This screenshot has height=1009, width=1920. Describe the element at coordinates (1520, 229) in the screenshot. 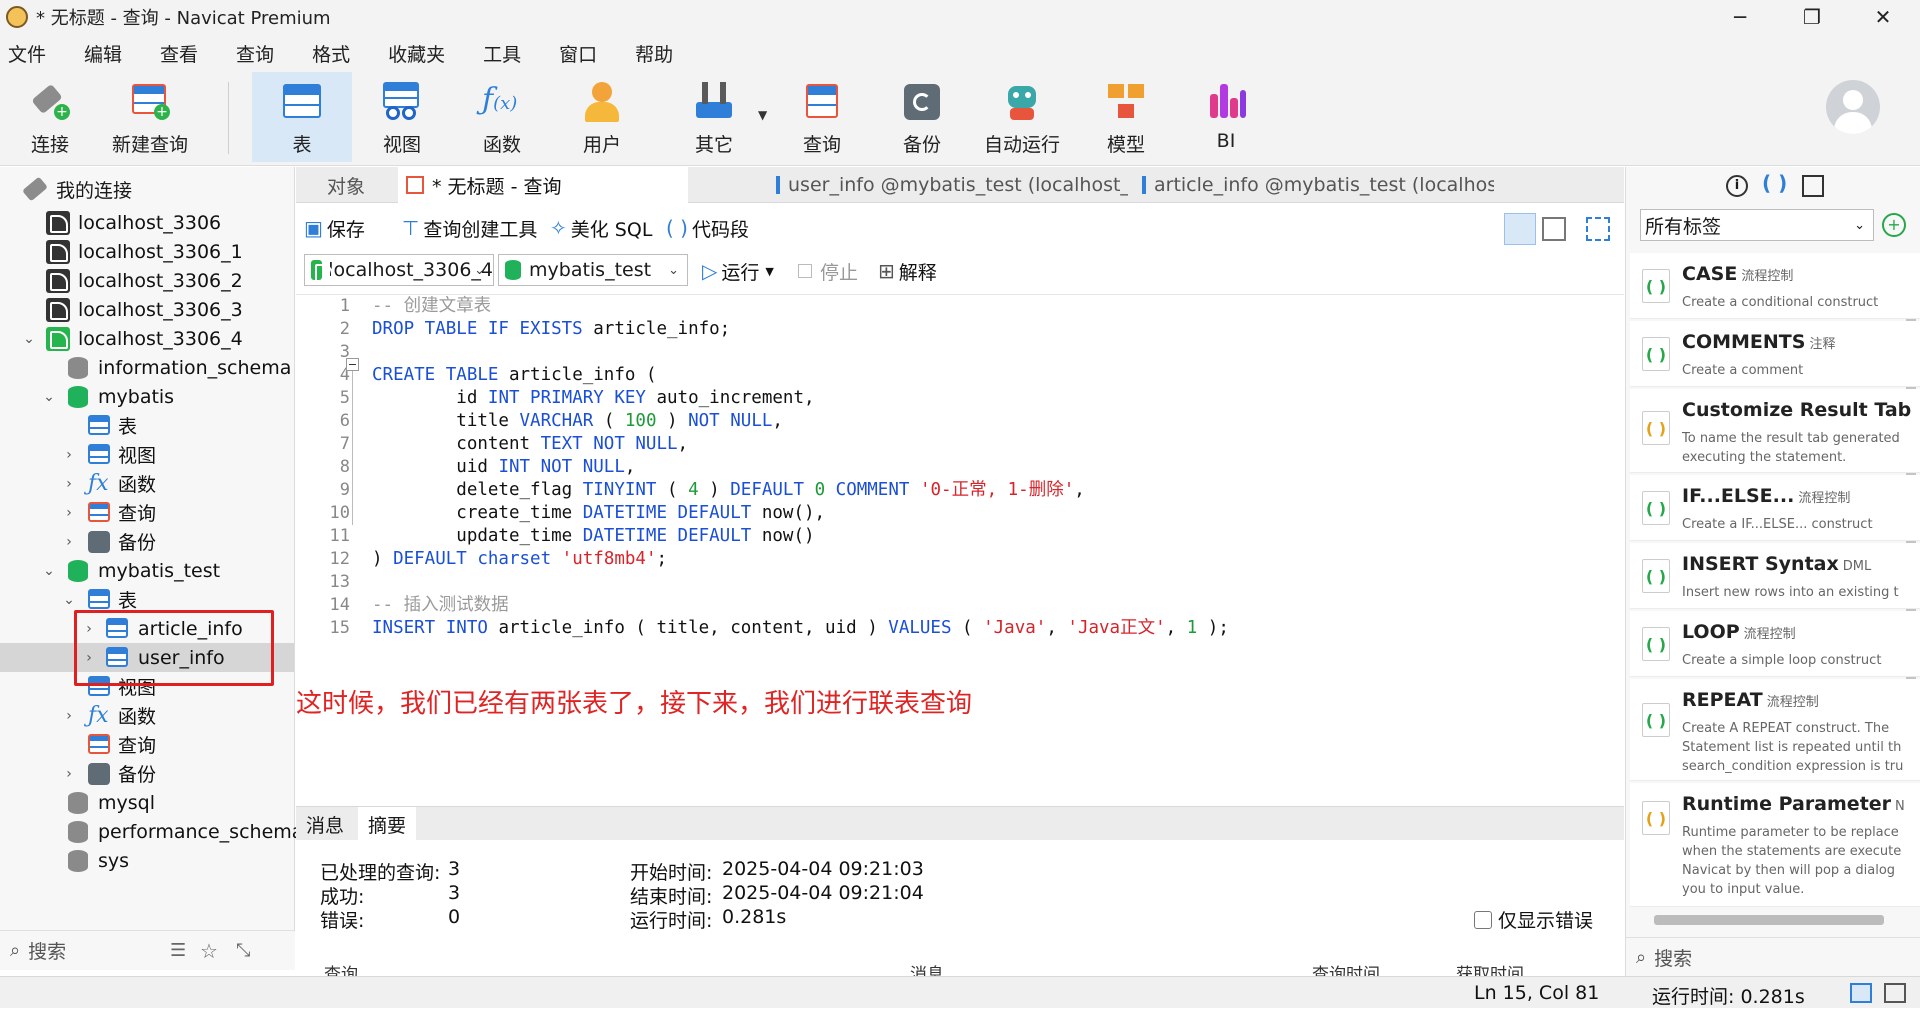

I see `layout-horizontal-button` at that location.